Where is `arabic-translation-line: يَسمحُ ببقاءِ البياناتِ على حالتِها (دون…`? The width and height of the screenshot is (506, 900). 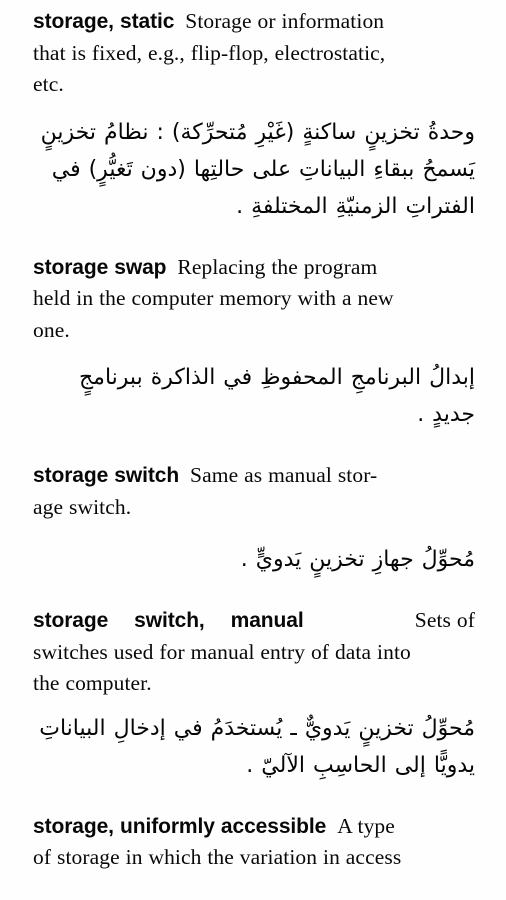 arabic-translation-line: يَسمحُ ببقاءِ البياناتِ على حالتِها (دون… is located at coordinates (263, 169).